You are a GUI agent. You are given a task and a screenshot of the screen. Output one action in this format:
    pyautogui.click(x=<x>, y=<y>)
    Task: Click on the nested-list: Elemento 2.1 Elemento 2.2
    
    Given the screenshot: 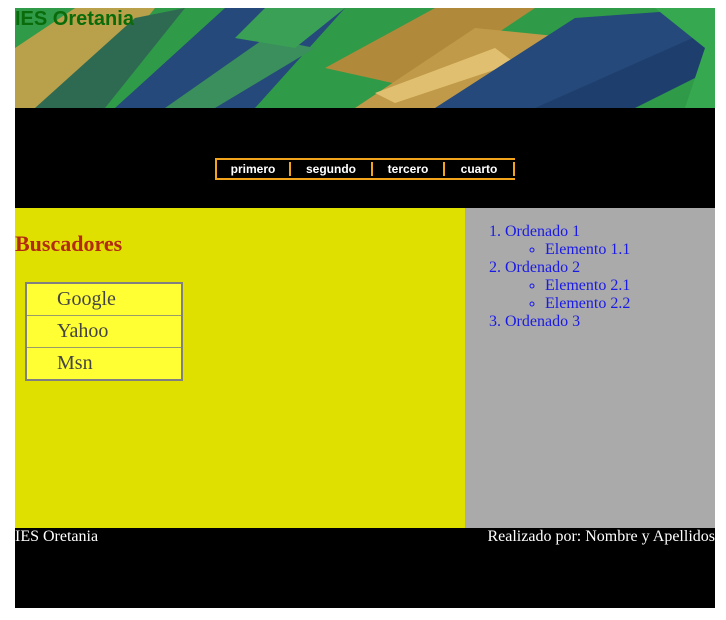 What is the action you would take?
    pyautogui.click(x=567, y=295)
    